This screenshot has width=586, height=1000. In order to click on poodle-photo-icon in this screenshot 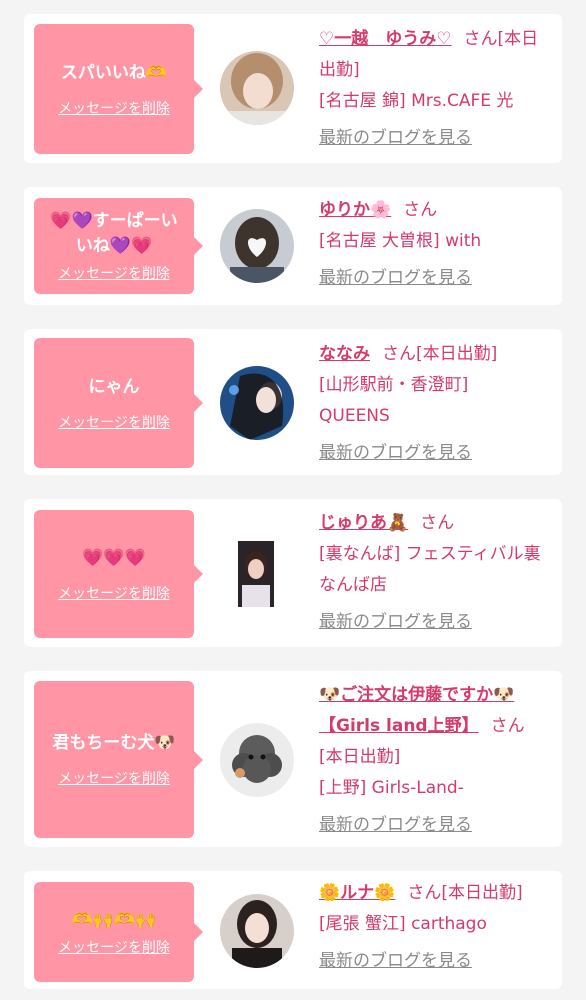, I will do `click(257, 760)`.